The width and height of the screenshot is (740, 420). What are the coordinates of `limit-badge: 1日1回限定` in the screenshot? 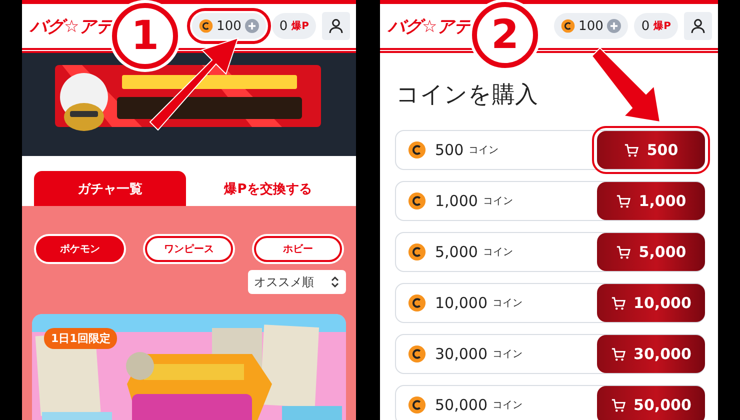 It's located at (81, 338).